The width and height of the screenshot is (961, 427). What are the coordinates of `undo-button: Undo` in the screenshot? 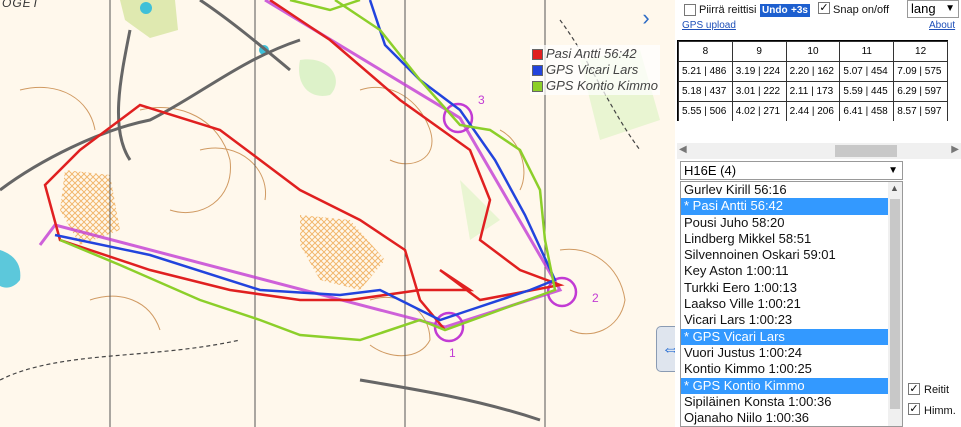 It's located at (775, 10).